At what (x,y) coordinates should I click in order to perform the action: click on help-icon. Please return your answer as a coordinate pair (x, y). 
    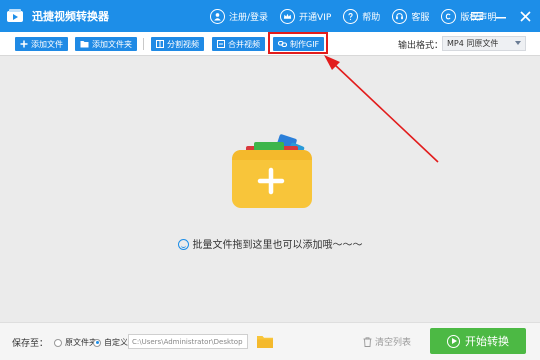
    Looking at the image, I should click on (351, 16).